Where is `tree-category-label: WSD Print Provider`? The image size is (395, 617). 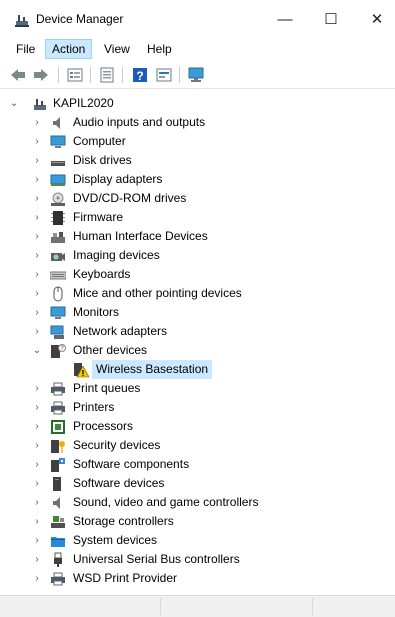
tree-category-label: WSD Print Provider is located at coordinates (125, 578).